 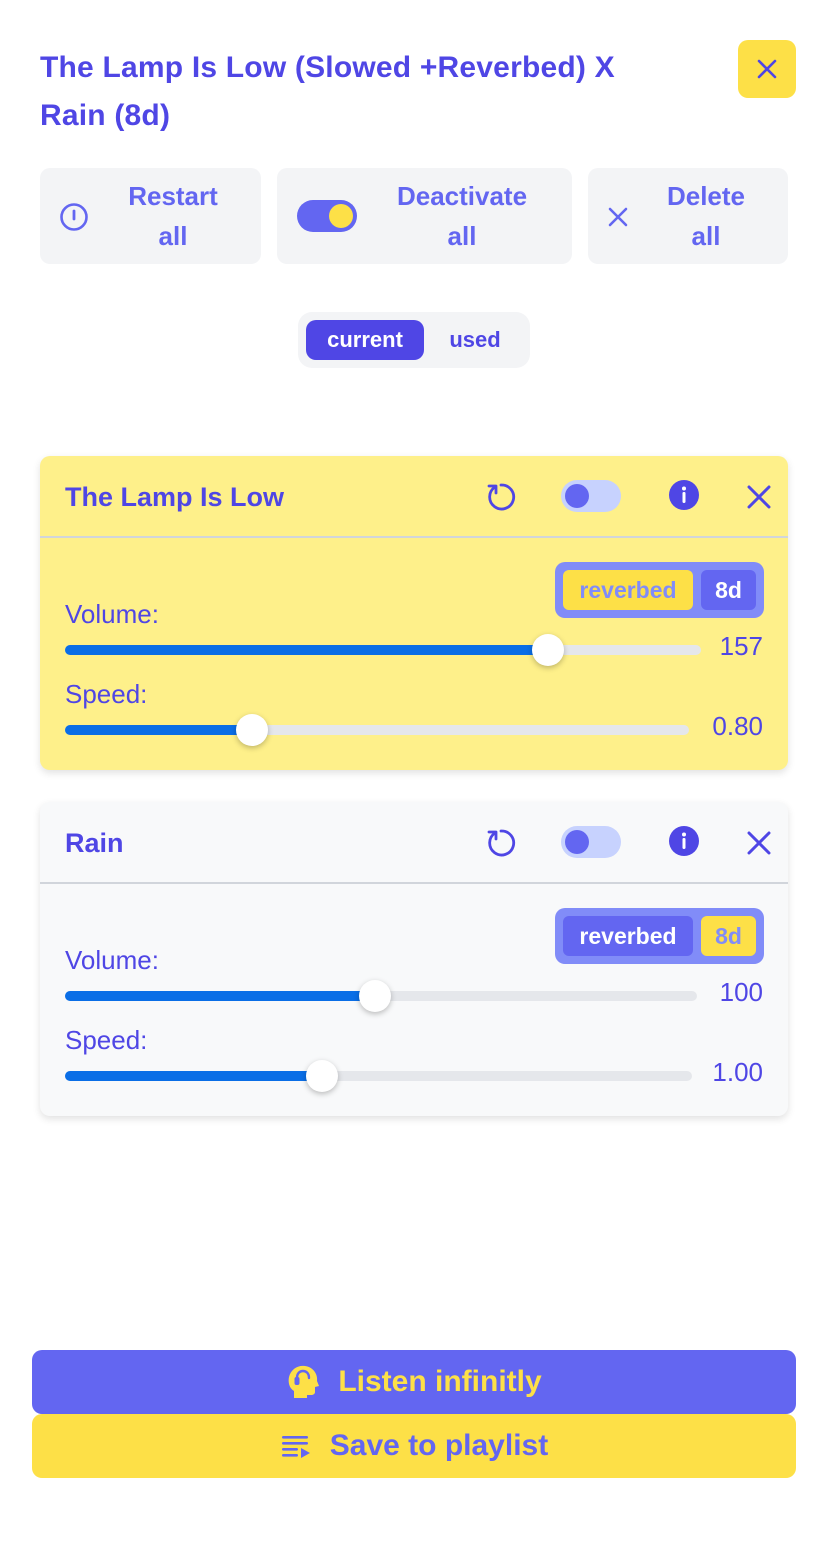 I want to click on delete-all-label-2: all, so click(x=706, y=236).